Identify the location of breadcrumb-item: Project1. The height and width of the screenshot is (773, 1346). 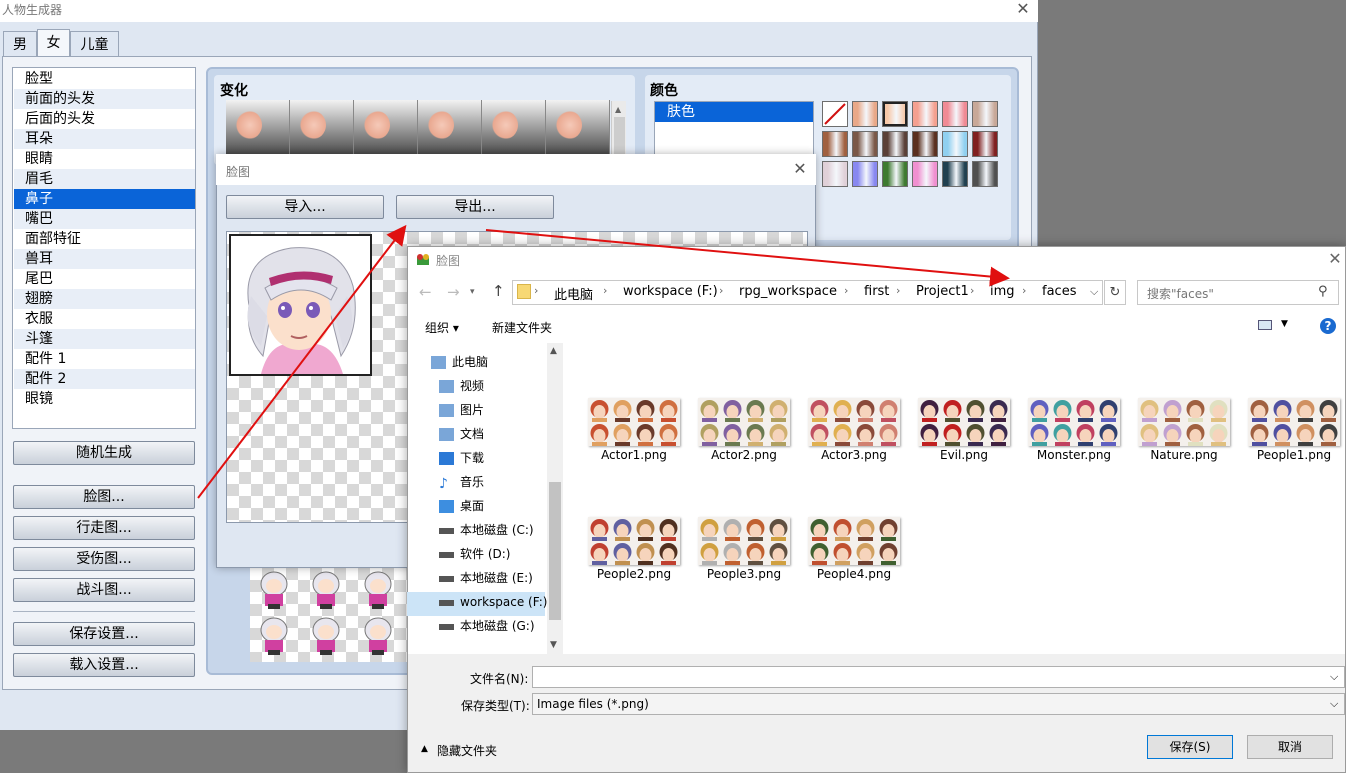
(942, 291).